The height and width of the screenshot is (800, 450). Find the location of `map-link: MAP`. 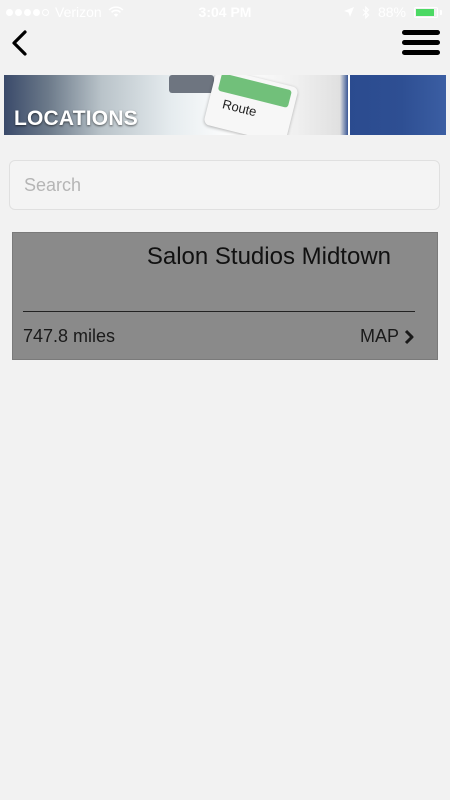

map-link: MAP is located at coordinates (387, 336).